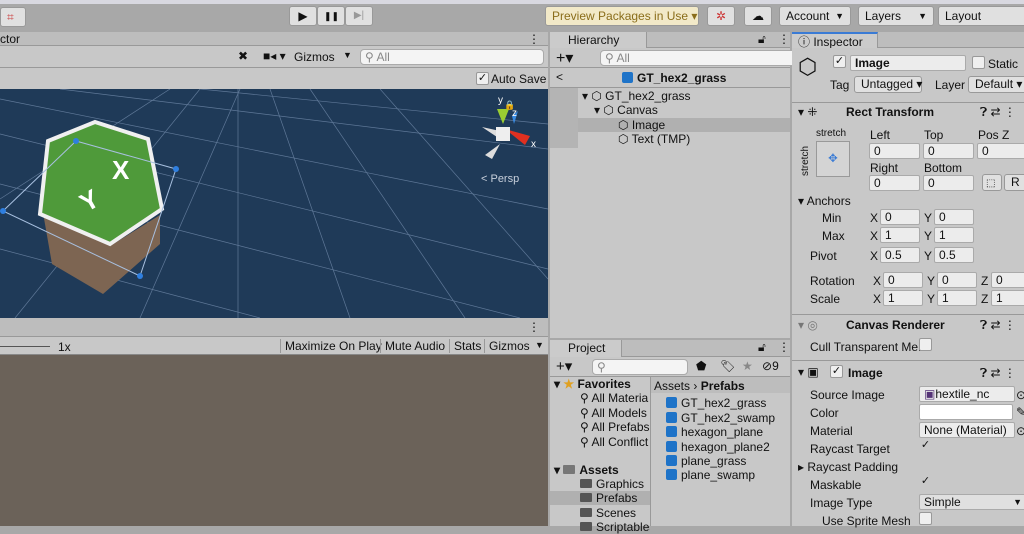 The width and height of the screenshot is (1024, 534). Describe the element at coordinates (452, 57) in the screenshot. I see `scene-search-input: ⚲ All` at that location.